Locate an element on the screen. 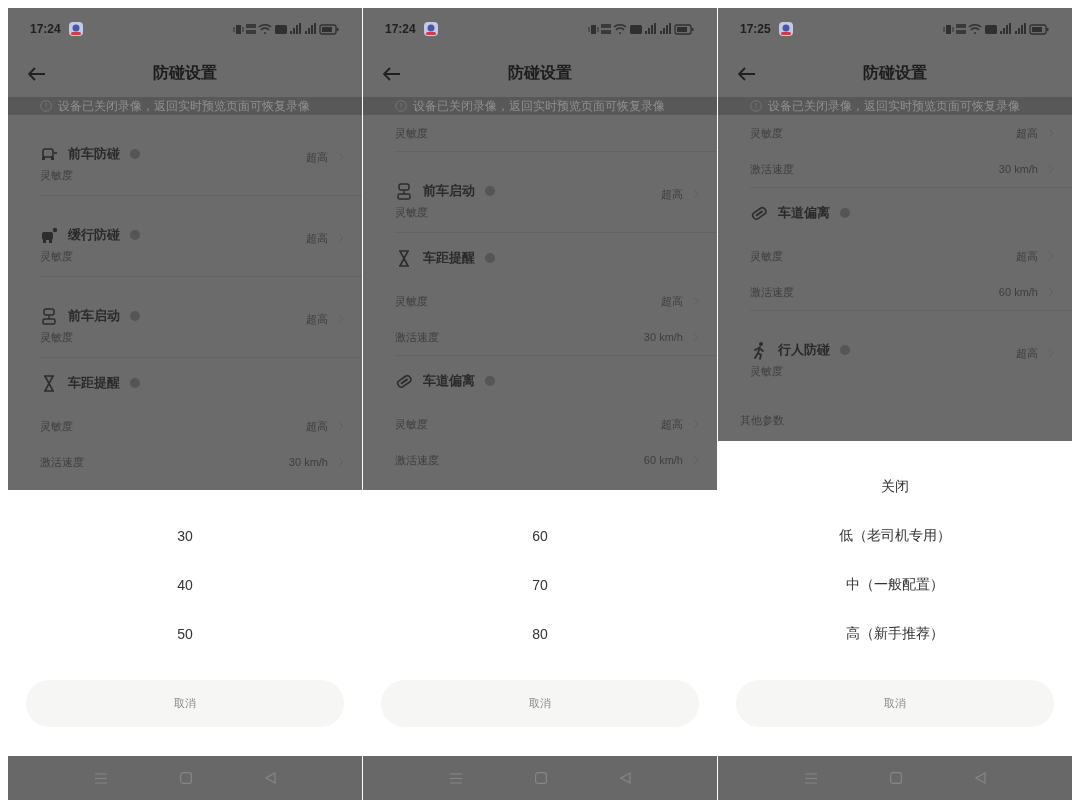 This screenshot has height=808, width=1080. feature-name: 行人防碰 is located at coordinates (804, 350).